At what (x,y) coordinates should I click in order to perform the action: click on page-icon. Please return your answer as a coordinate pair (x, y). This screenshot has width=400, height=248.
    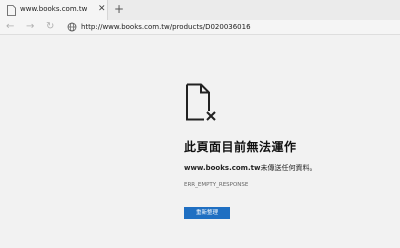
    Looking at the image, I should click on (11, 10).